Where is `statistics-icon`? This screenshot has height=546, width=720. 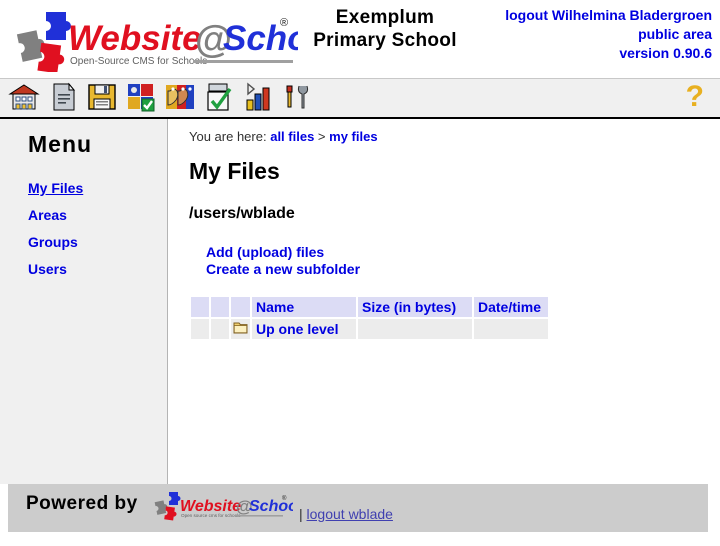 statistics-icon is located at coordinates (258, 97).